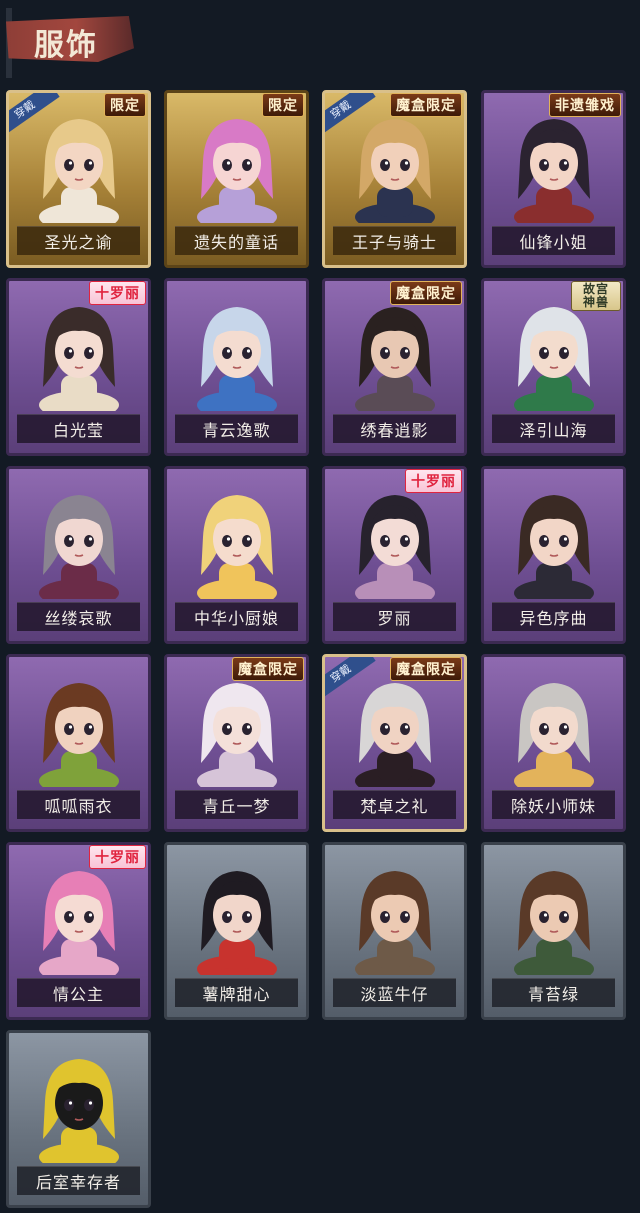 The image size is (640, 1213). I want to click on skin-name: 白光莹, so click(78, 430).